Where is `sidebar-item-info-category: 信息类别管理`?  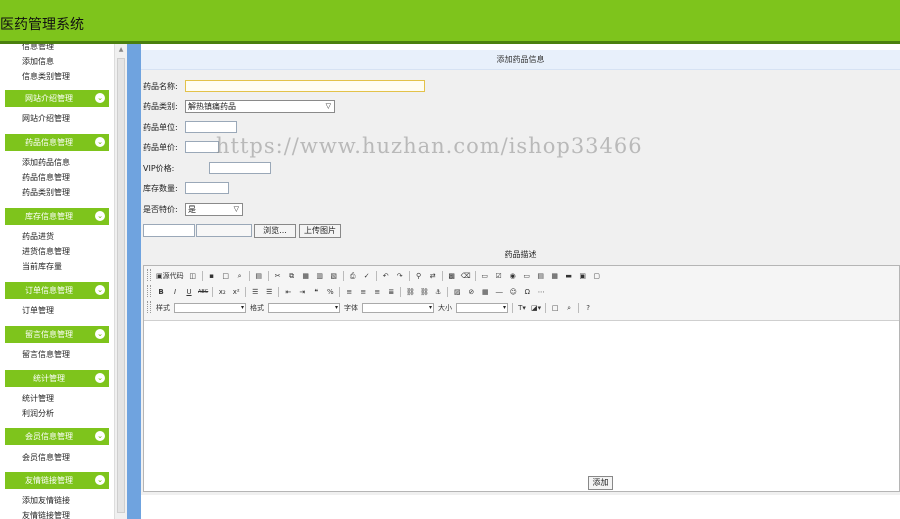
sidebar-item-info-category: 信息类别管理 is located at coordinates (46, 76).